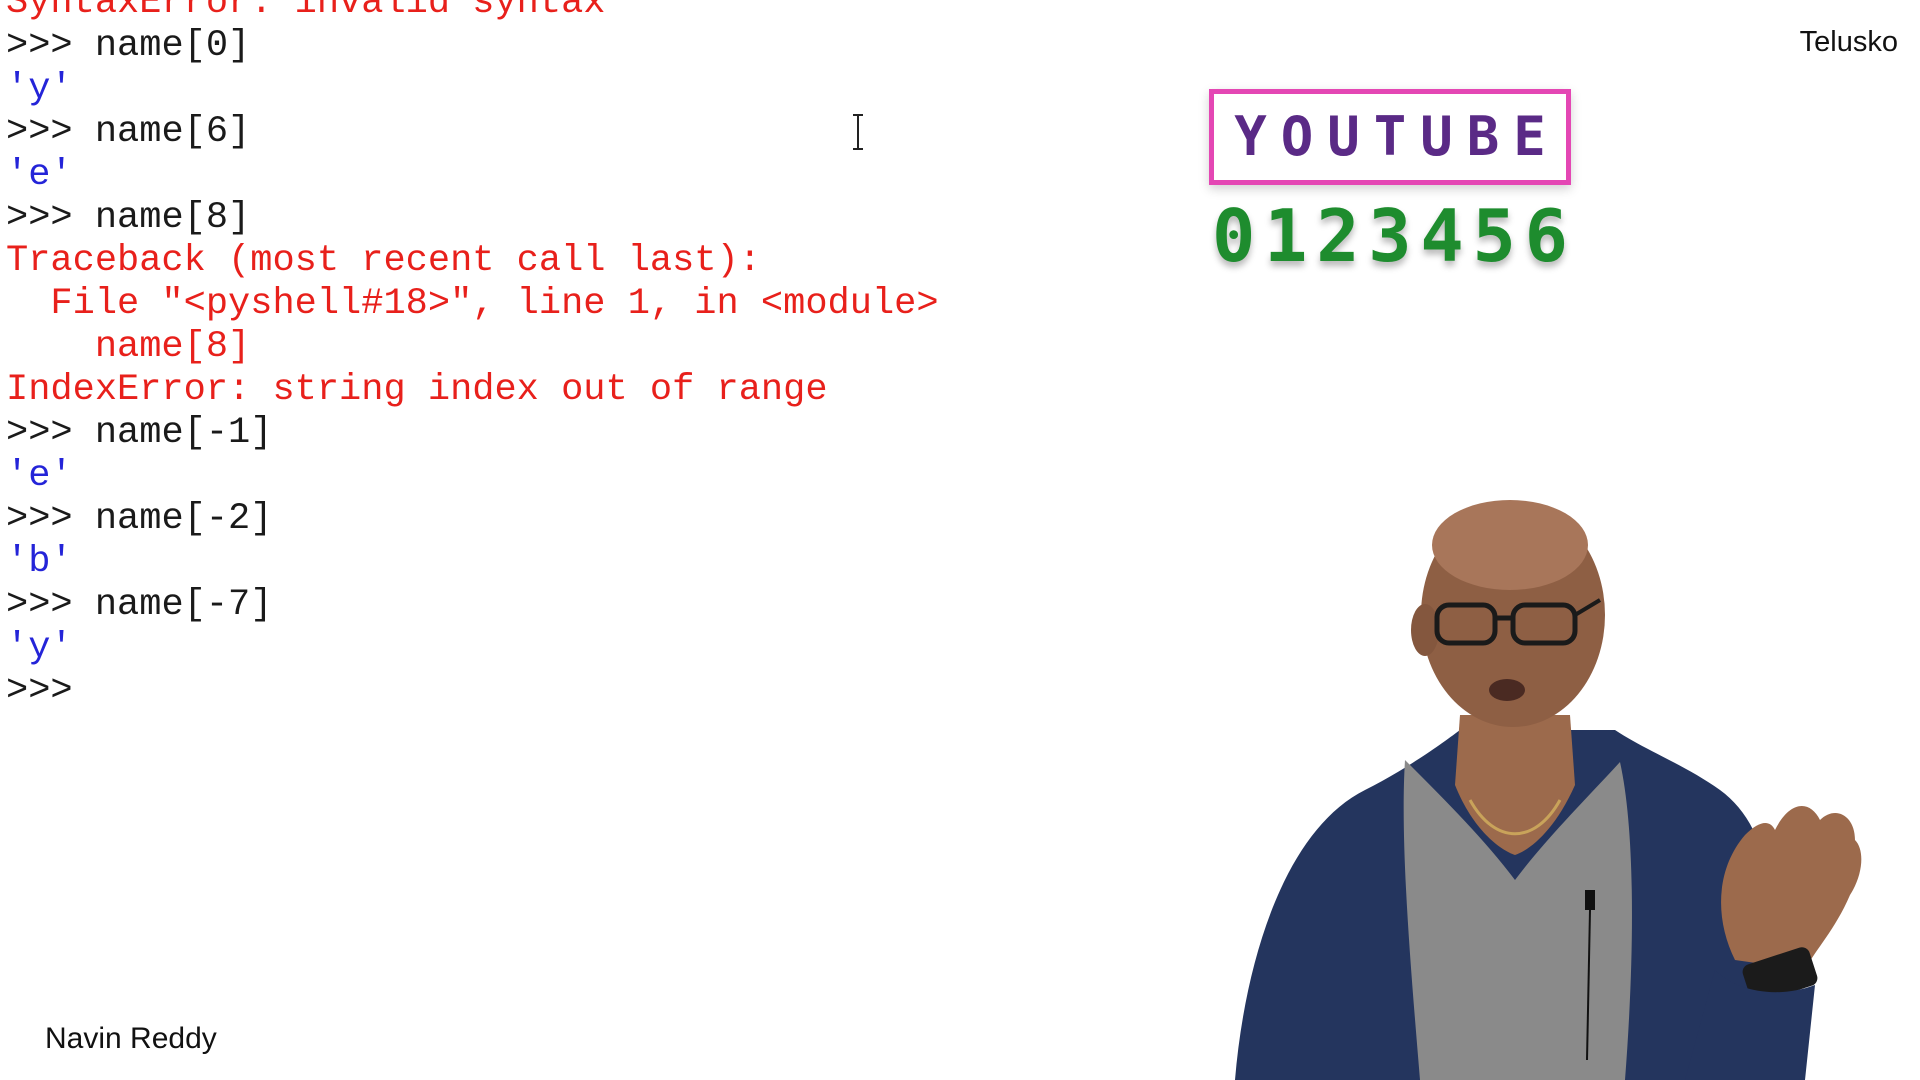  Describe the element at coordinates (128, 347) in the screenshot. I see `shell-error-text: name[8]` at that location.